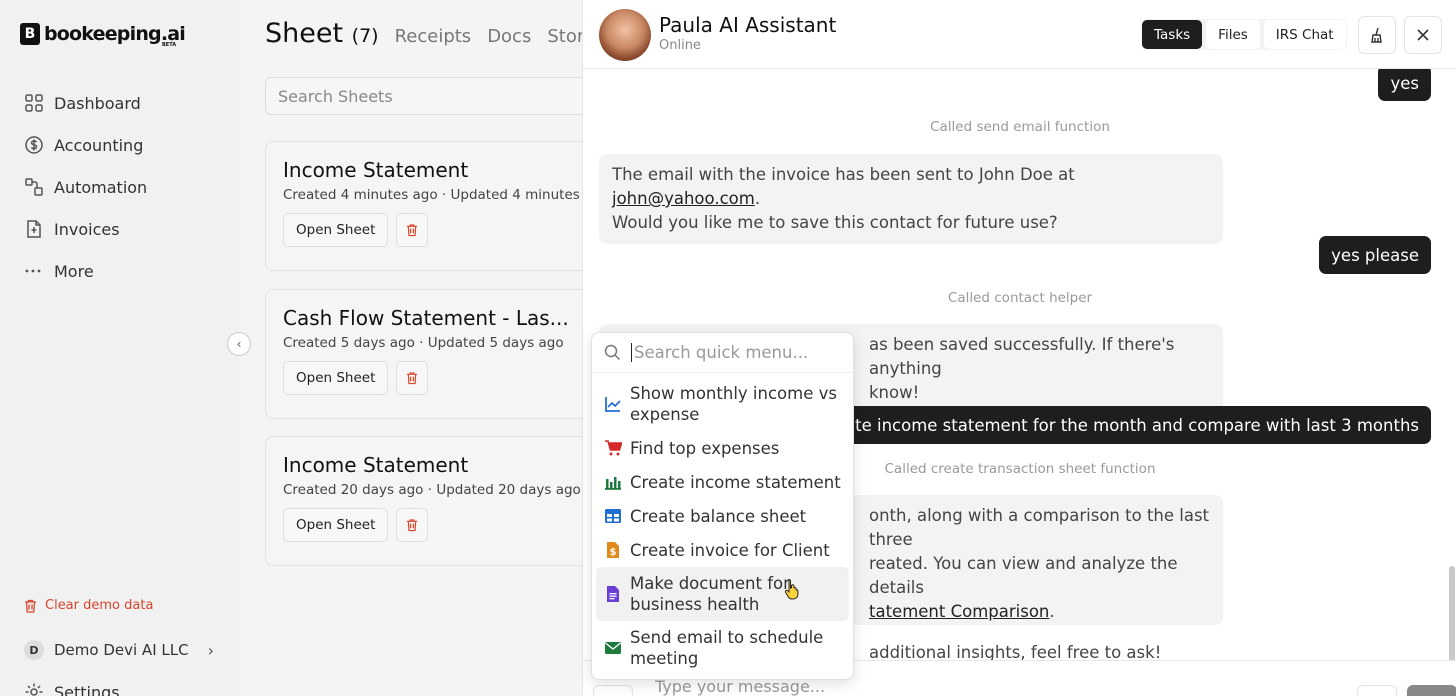 This screenshot has height=696, width=1456. What do you see at coordinates (124, 145) in the screenshot?
I see `sidebar-item-accounting: Accounting` at bounding box center [124, 145].